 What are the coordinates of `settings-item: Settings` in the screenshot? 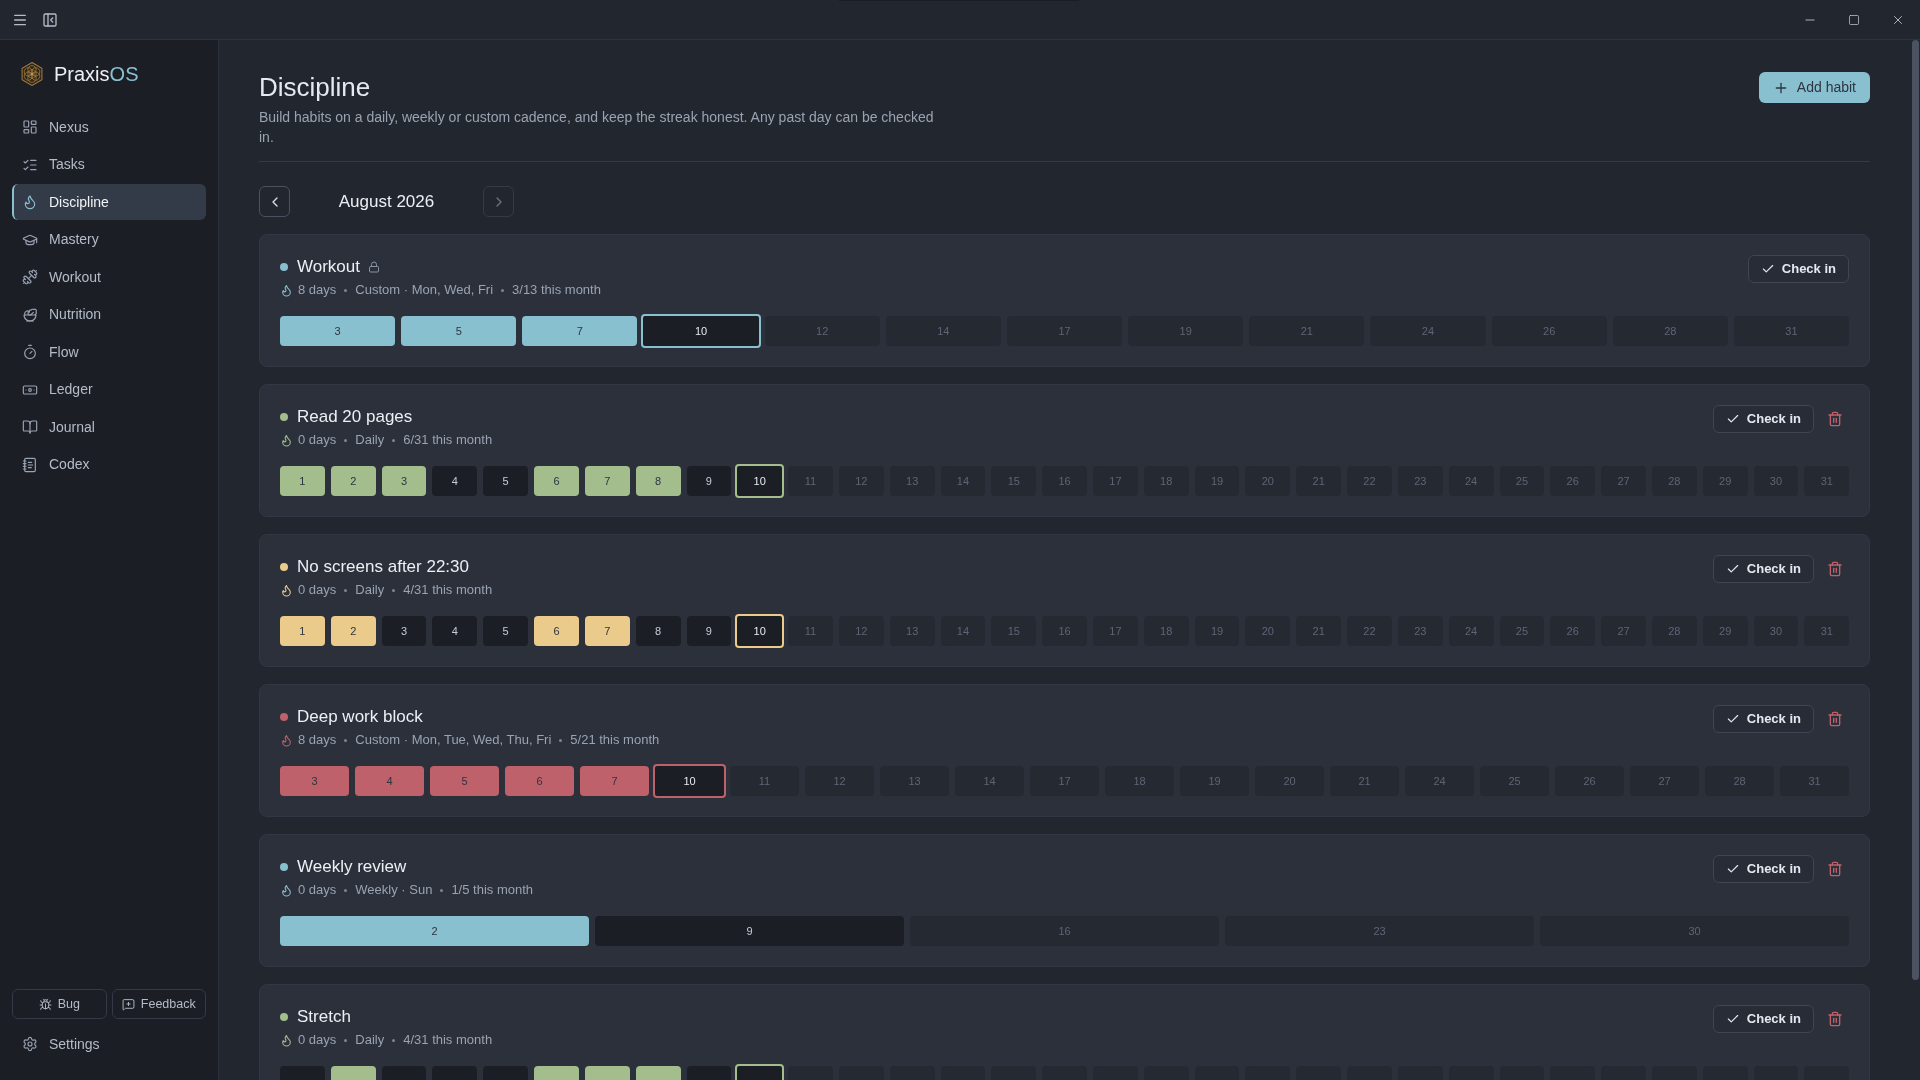 It's located at (109, 1044).